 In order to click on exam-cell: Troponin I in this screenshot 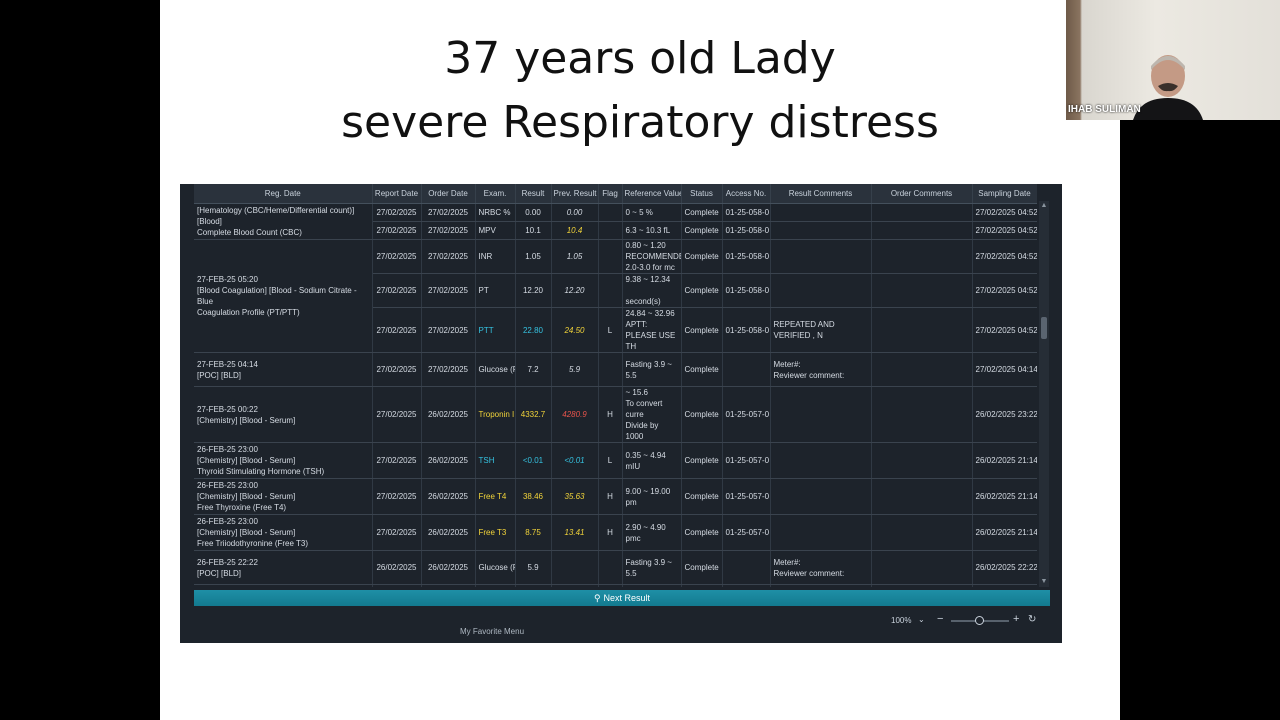, I will do `click(495, 414)`.